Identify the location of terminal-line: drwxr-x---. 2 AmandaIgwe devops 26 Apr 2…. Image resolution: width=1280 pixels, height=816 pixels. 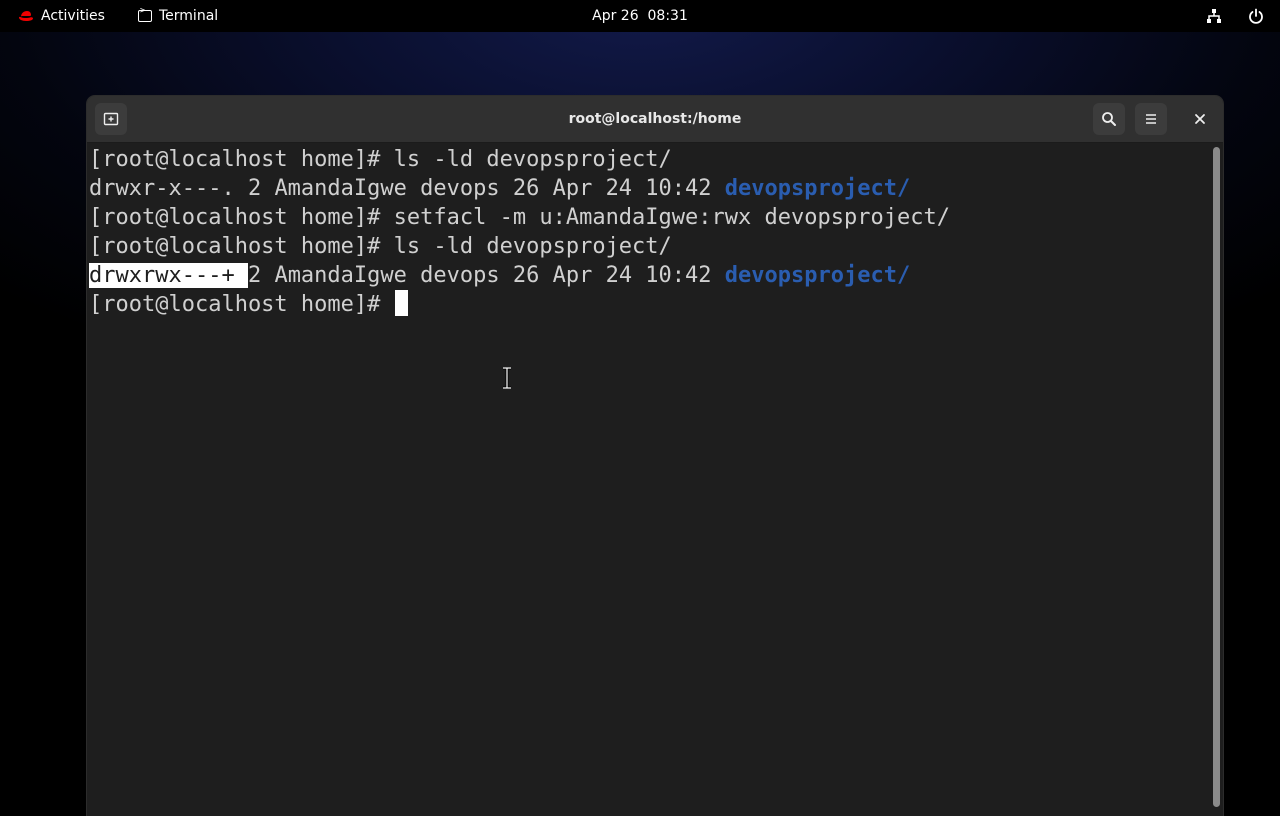
(649, 188).